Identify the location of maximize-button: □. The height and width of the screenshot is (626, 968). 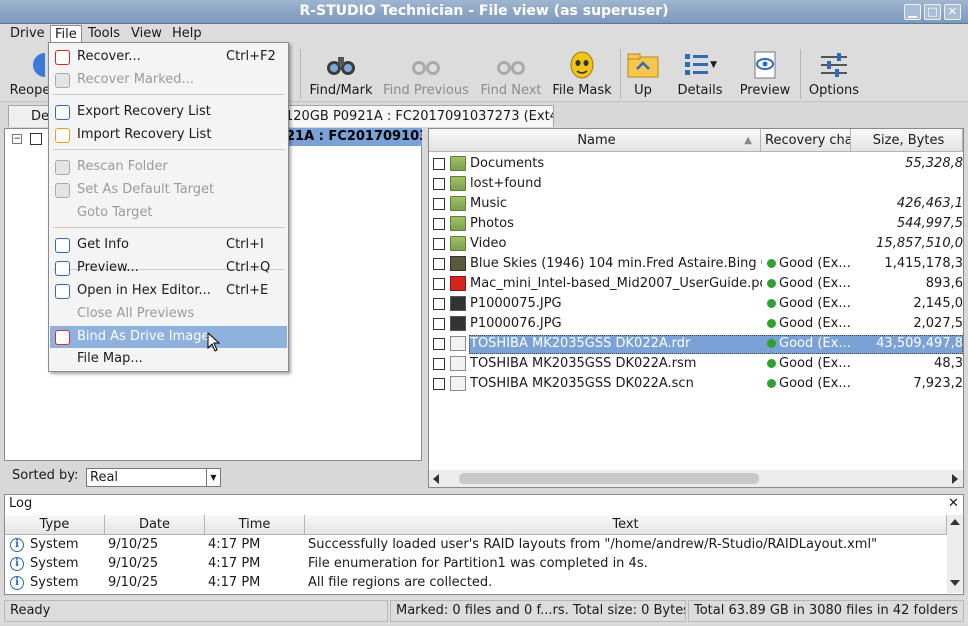
(932, 12).